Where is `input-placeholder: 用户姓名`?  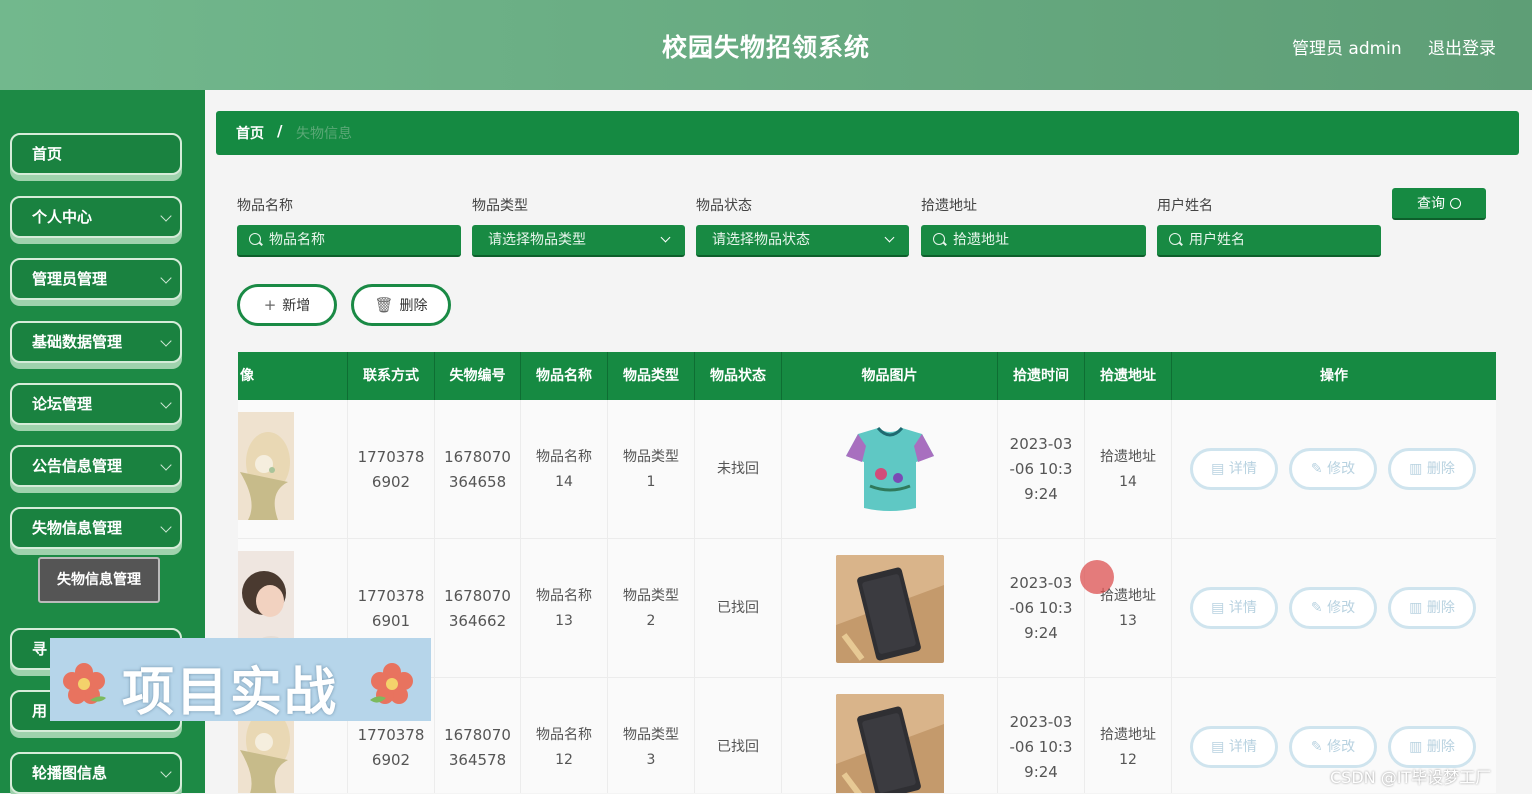
input-placeholder: 用户姓名 is located at coordinates (1217, 240).